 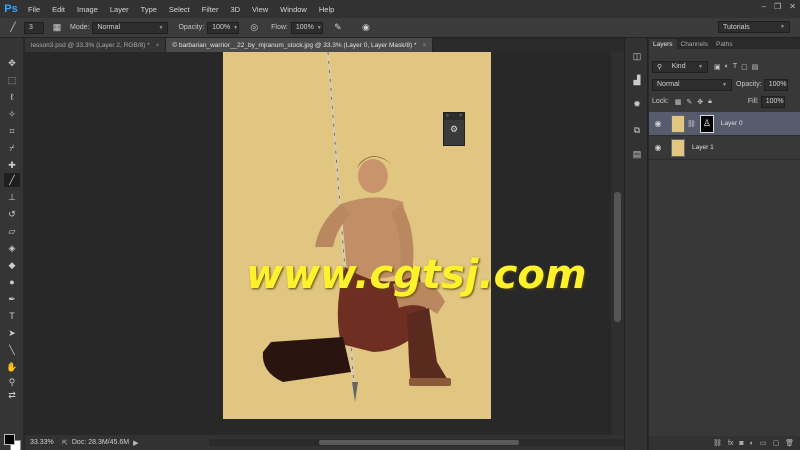 I want to click on status-bar: 33.33% ⇱ Doc: 28.3M/45.6M ▶, so click(x=326, y=442).